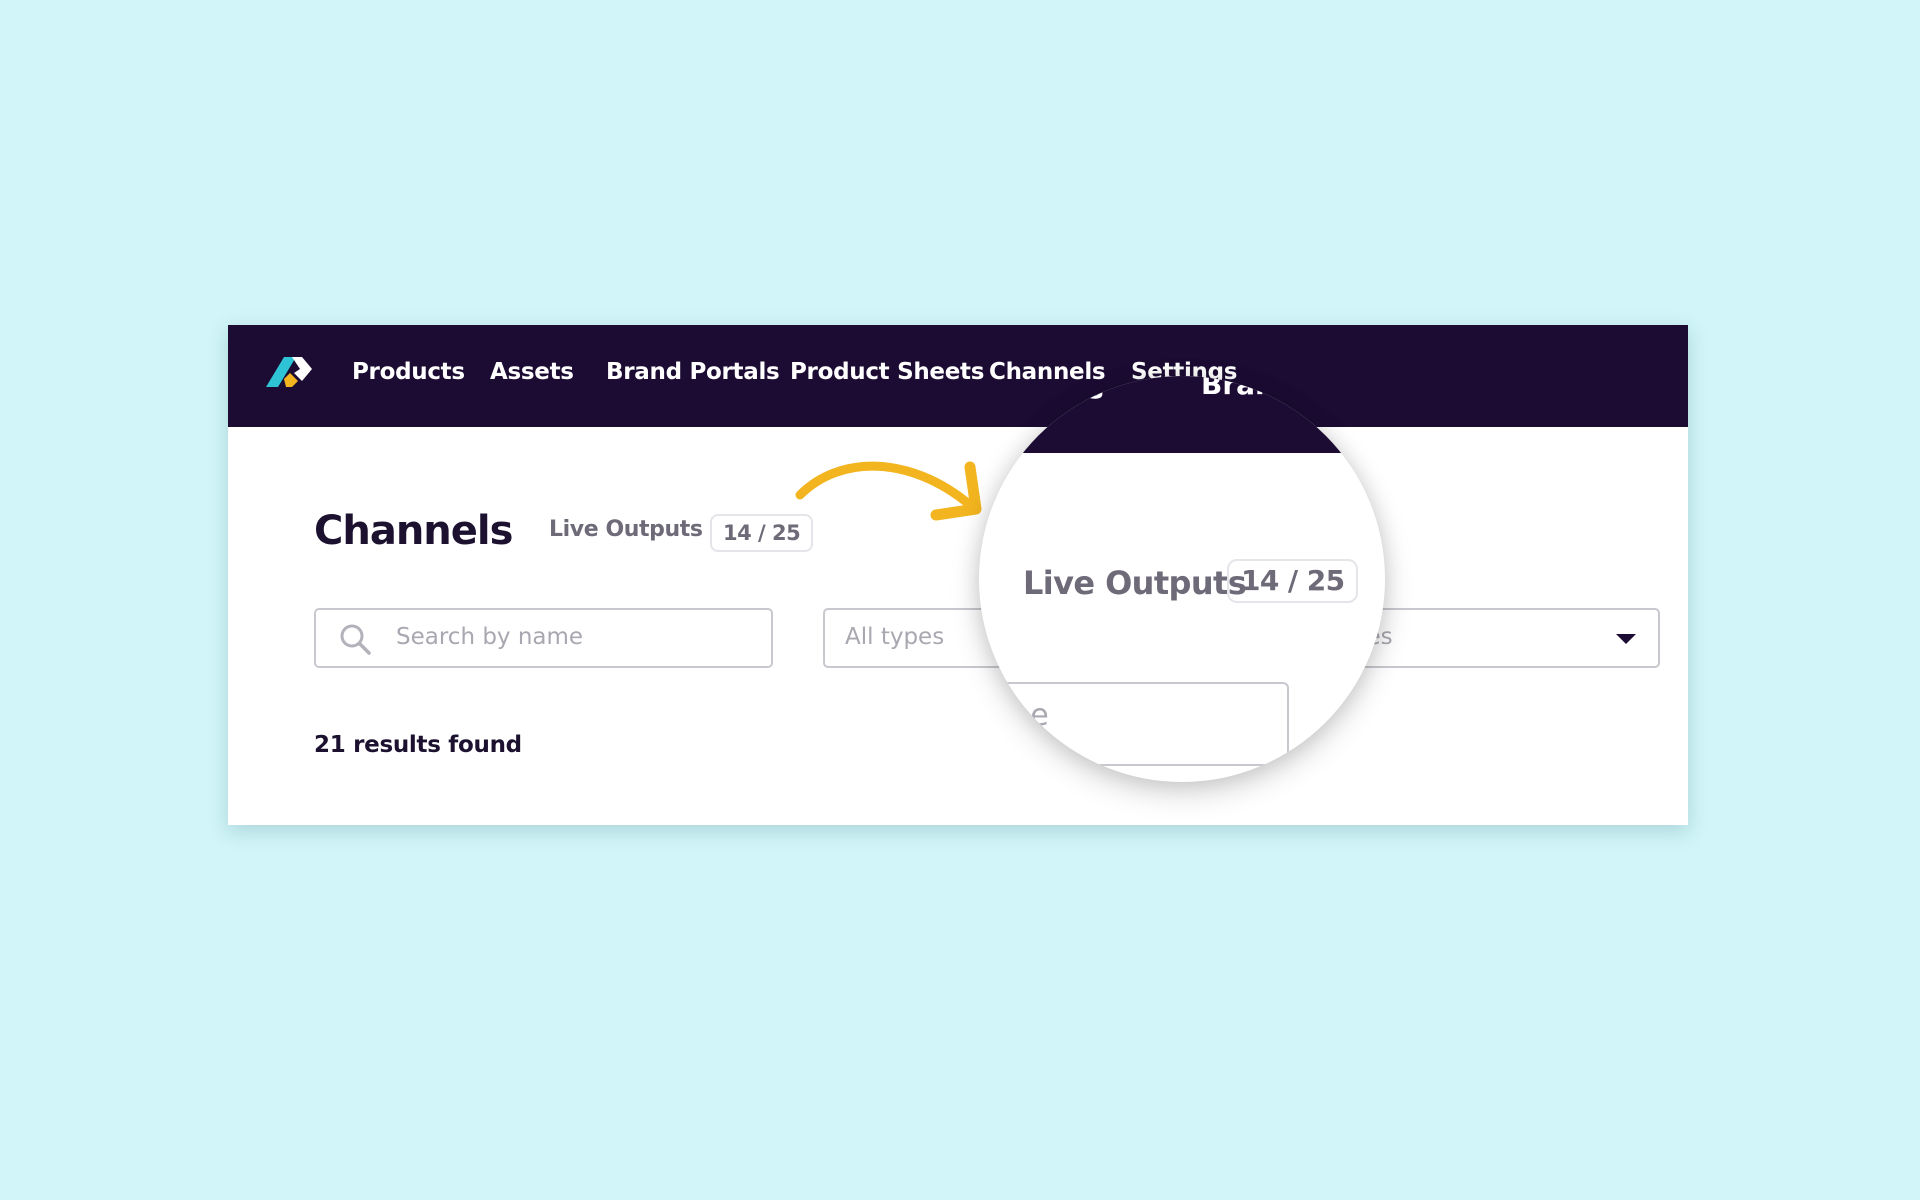 The width and height of the screenshot is (1920, 1200). Describe the element at coordinates (1095, 390) in the screenshot. I see `magnified-nav-fragment: s` at that location.